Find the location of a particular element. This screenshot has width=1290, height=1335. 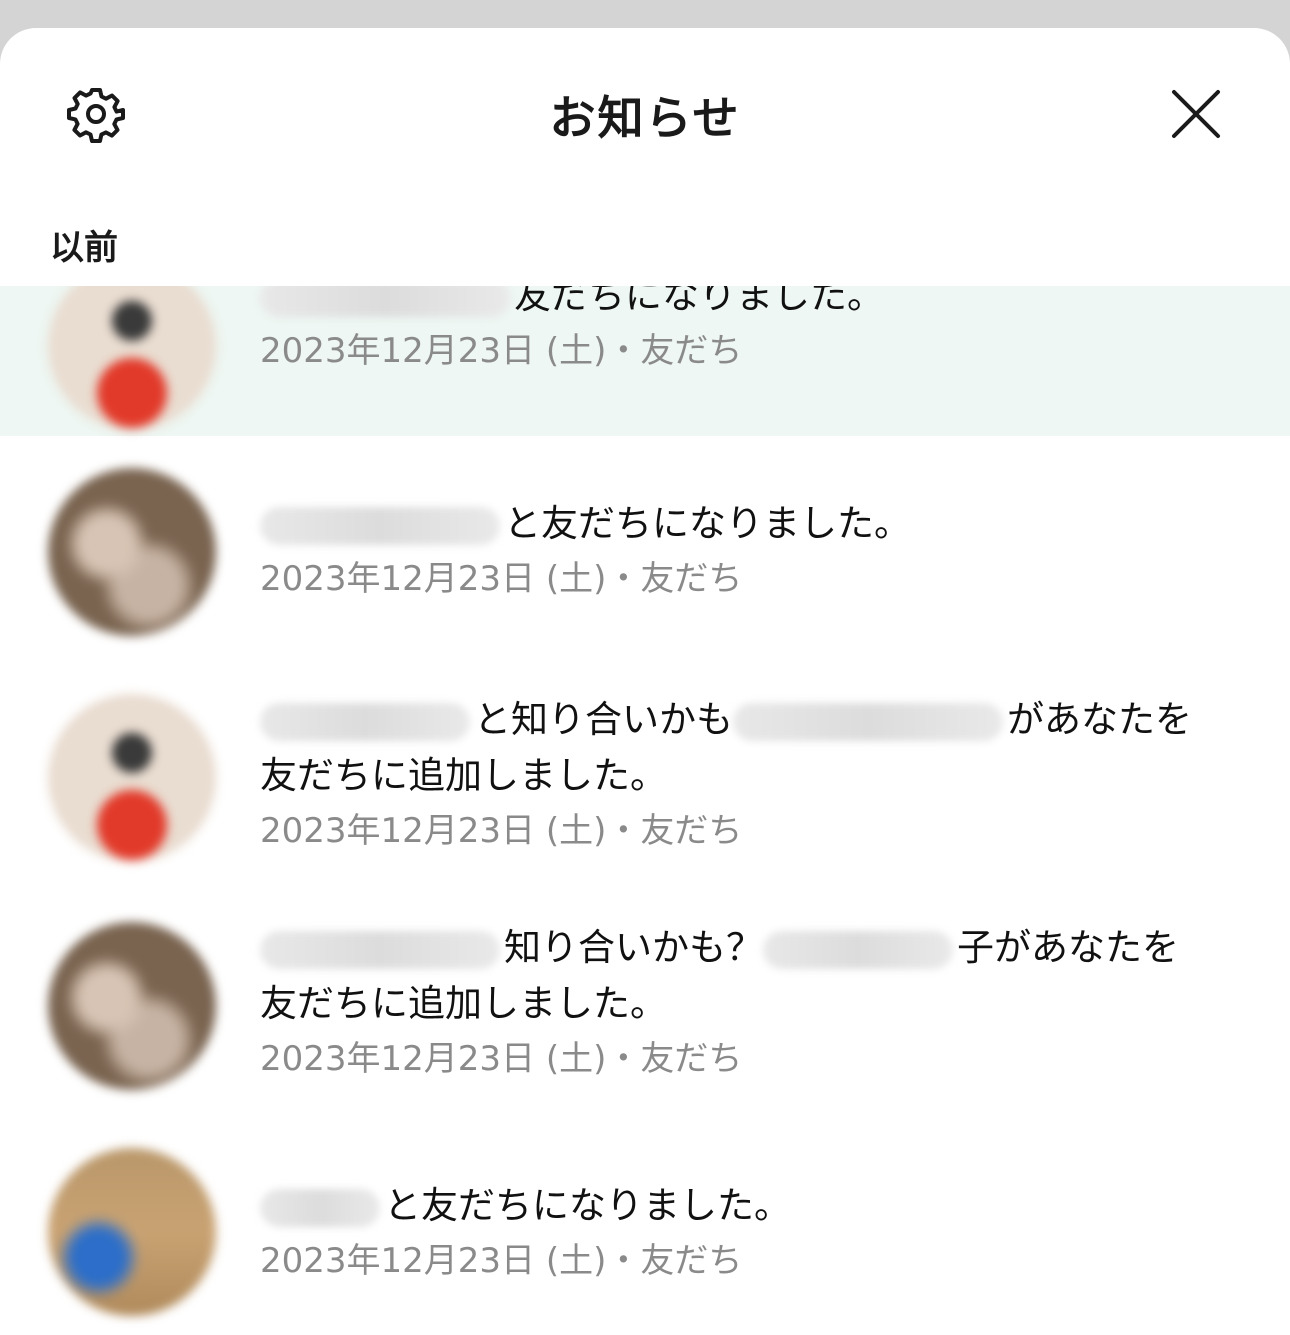

page-title: お知らせ is located at coordinates (645, 118).